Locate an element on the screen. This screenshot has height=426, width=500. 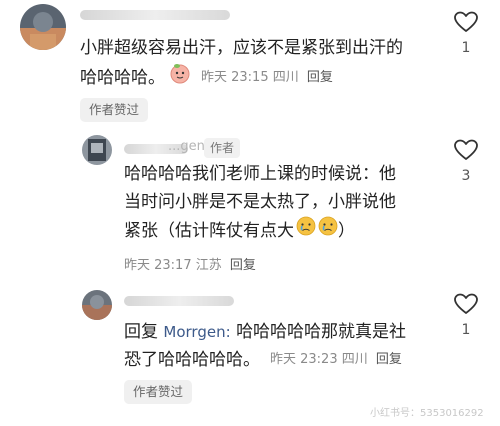
like-count: 3 is located at coordinates (466, 176).